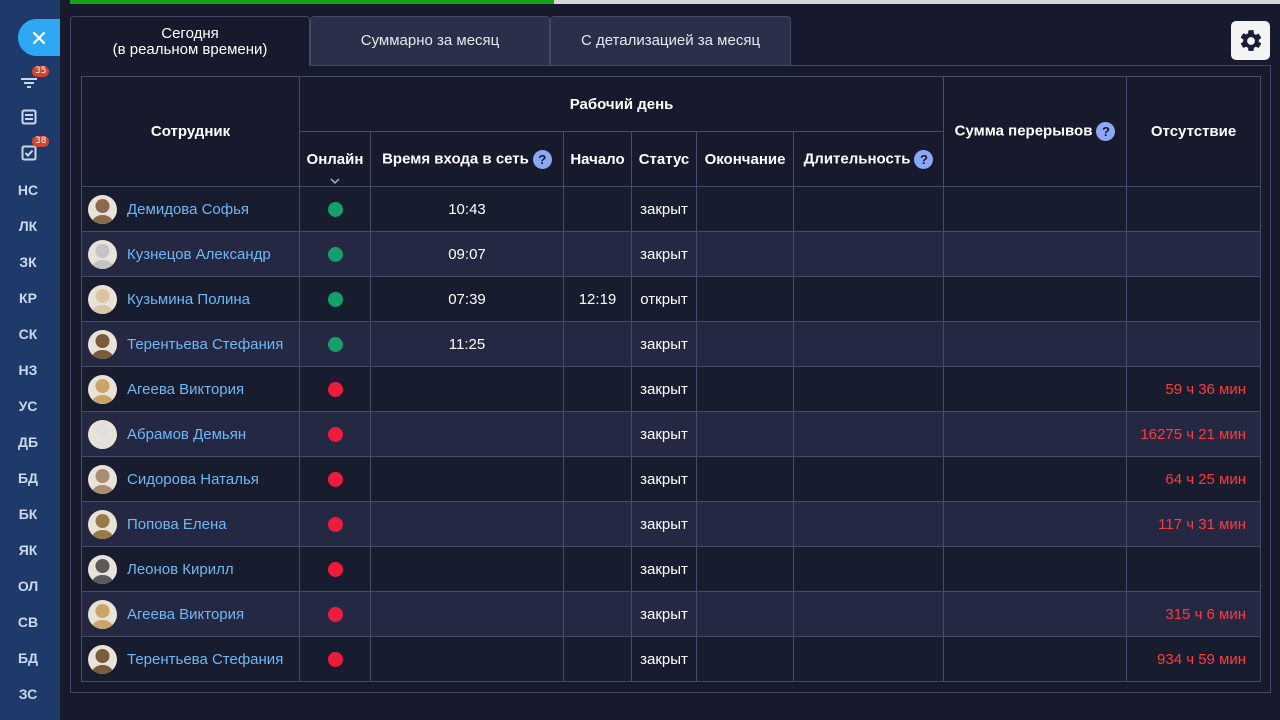 The width and height of the screenshot is (1280, 720). What do you see at coordinates (335, 181) in the screenshot?
I see `sort-chevron-down-icon` at bounding box center [335, 181].